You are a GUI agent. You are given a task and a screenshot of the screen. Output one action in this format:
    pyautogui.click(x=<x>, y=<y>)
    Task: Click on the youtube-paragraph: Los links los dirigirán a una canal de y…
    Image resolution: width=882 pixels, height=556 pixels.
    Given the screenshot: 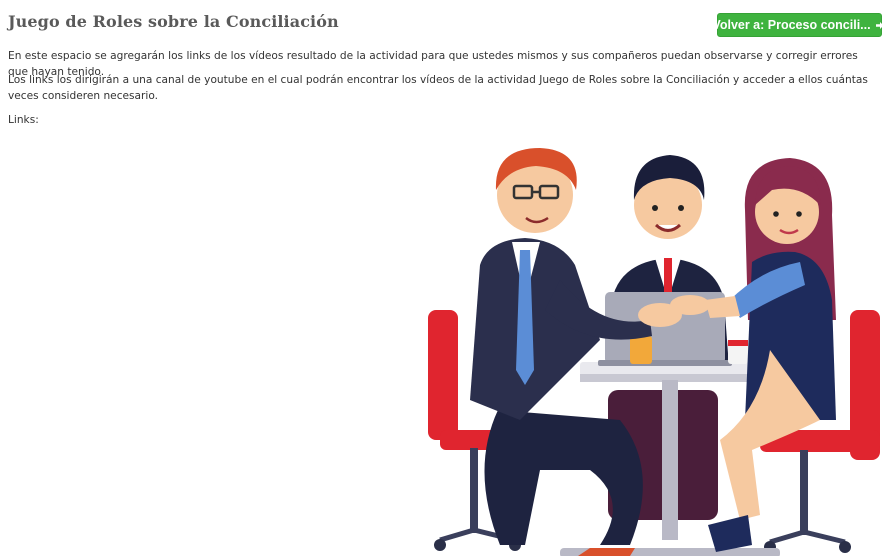 What is the action you would take?
    pyautogui.click(x=438, y=88)
    